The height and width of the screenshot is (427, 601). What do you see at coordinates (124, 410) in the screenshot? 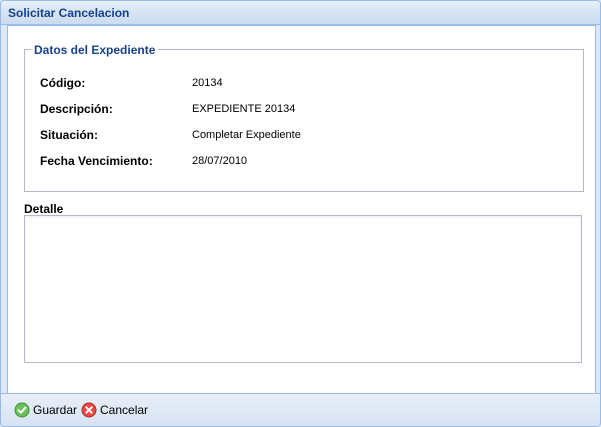
I see `cancelar-label: Cancelar` at bounding box center [124, 410].